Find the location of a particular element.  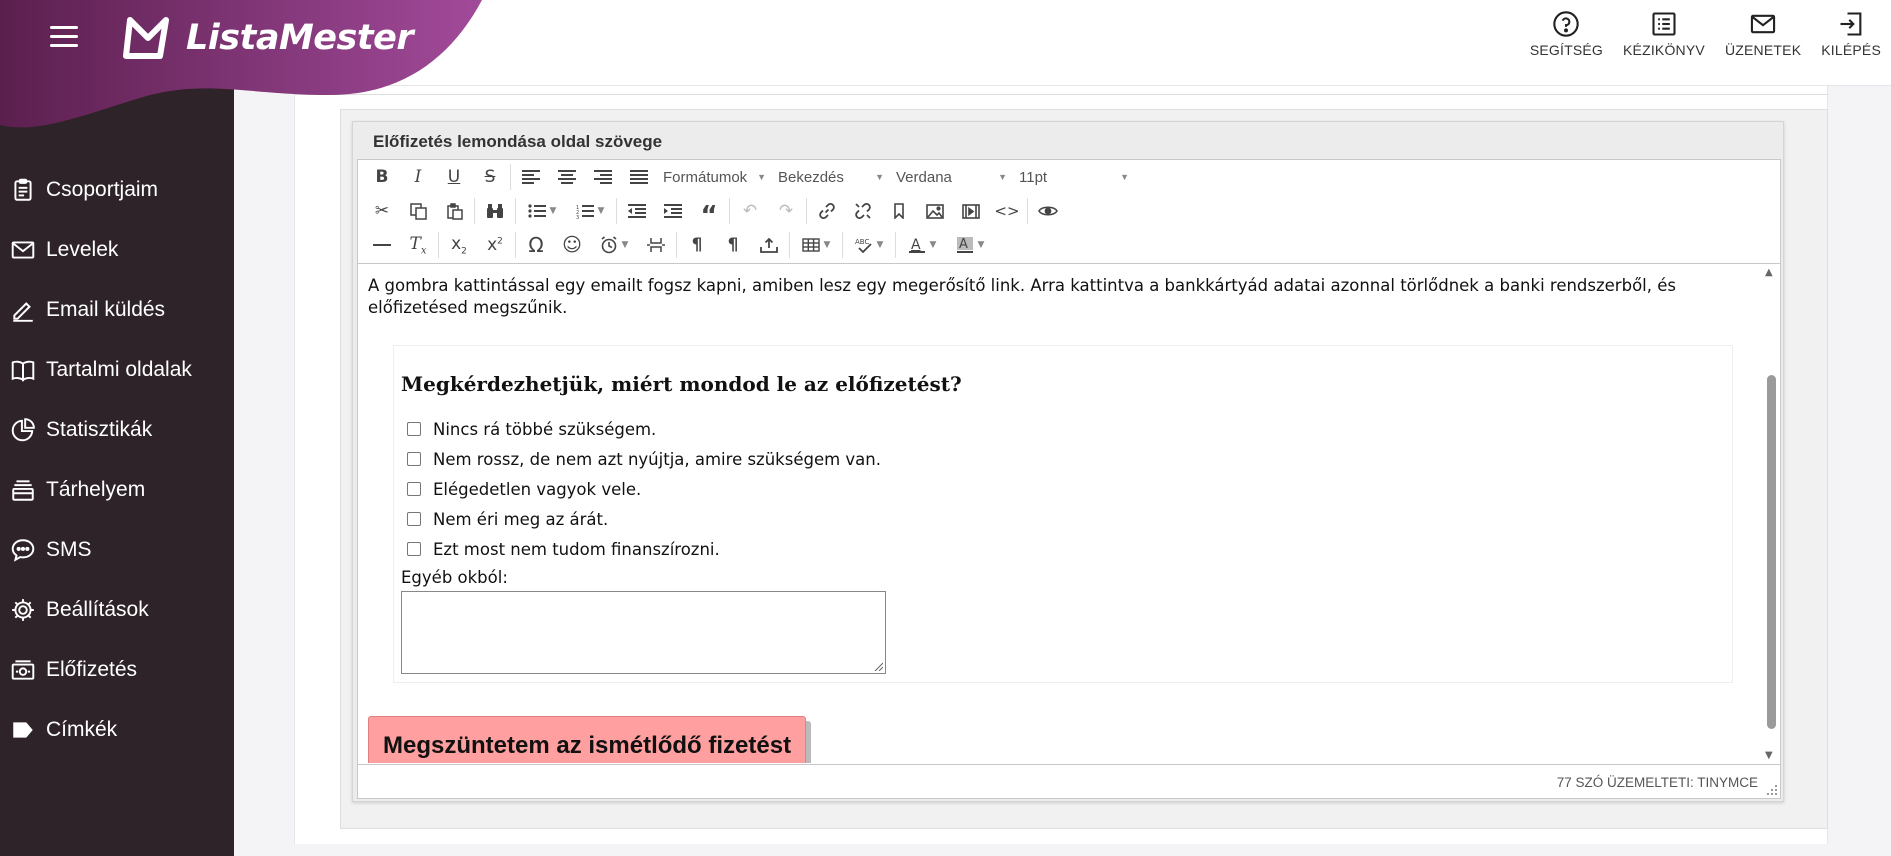

special-char-button: Ω is located at coordinates (536, 245).